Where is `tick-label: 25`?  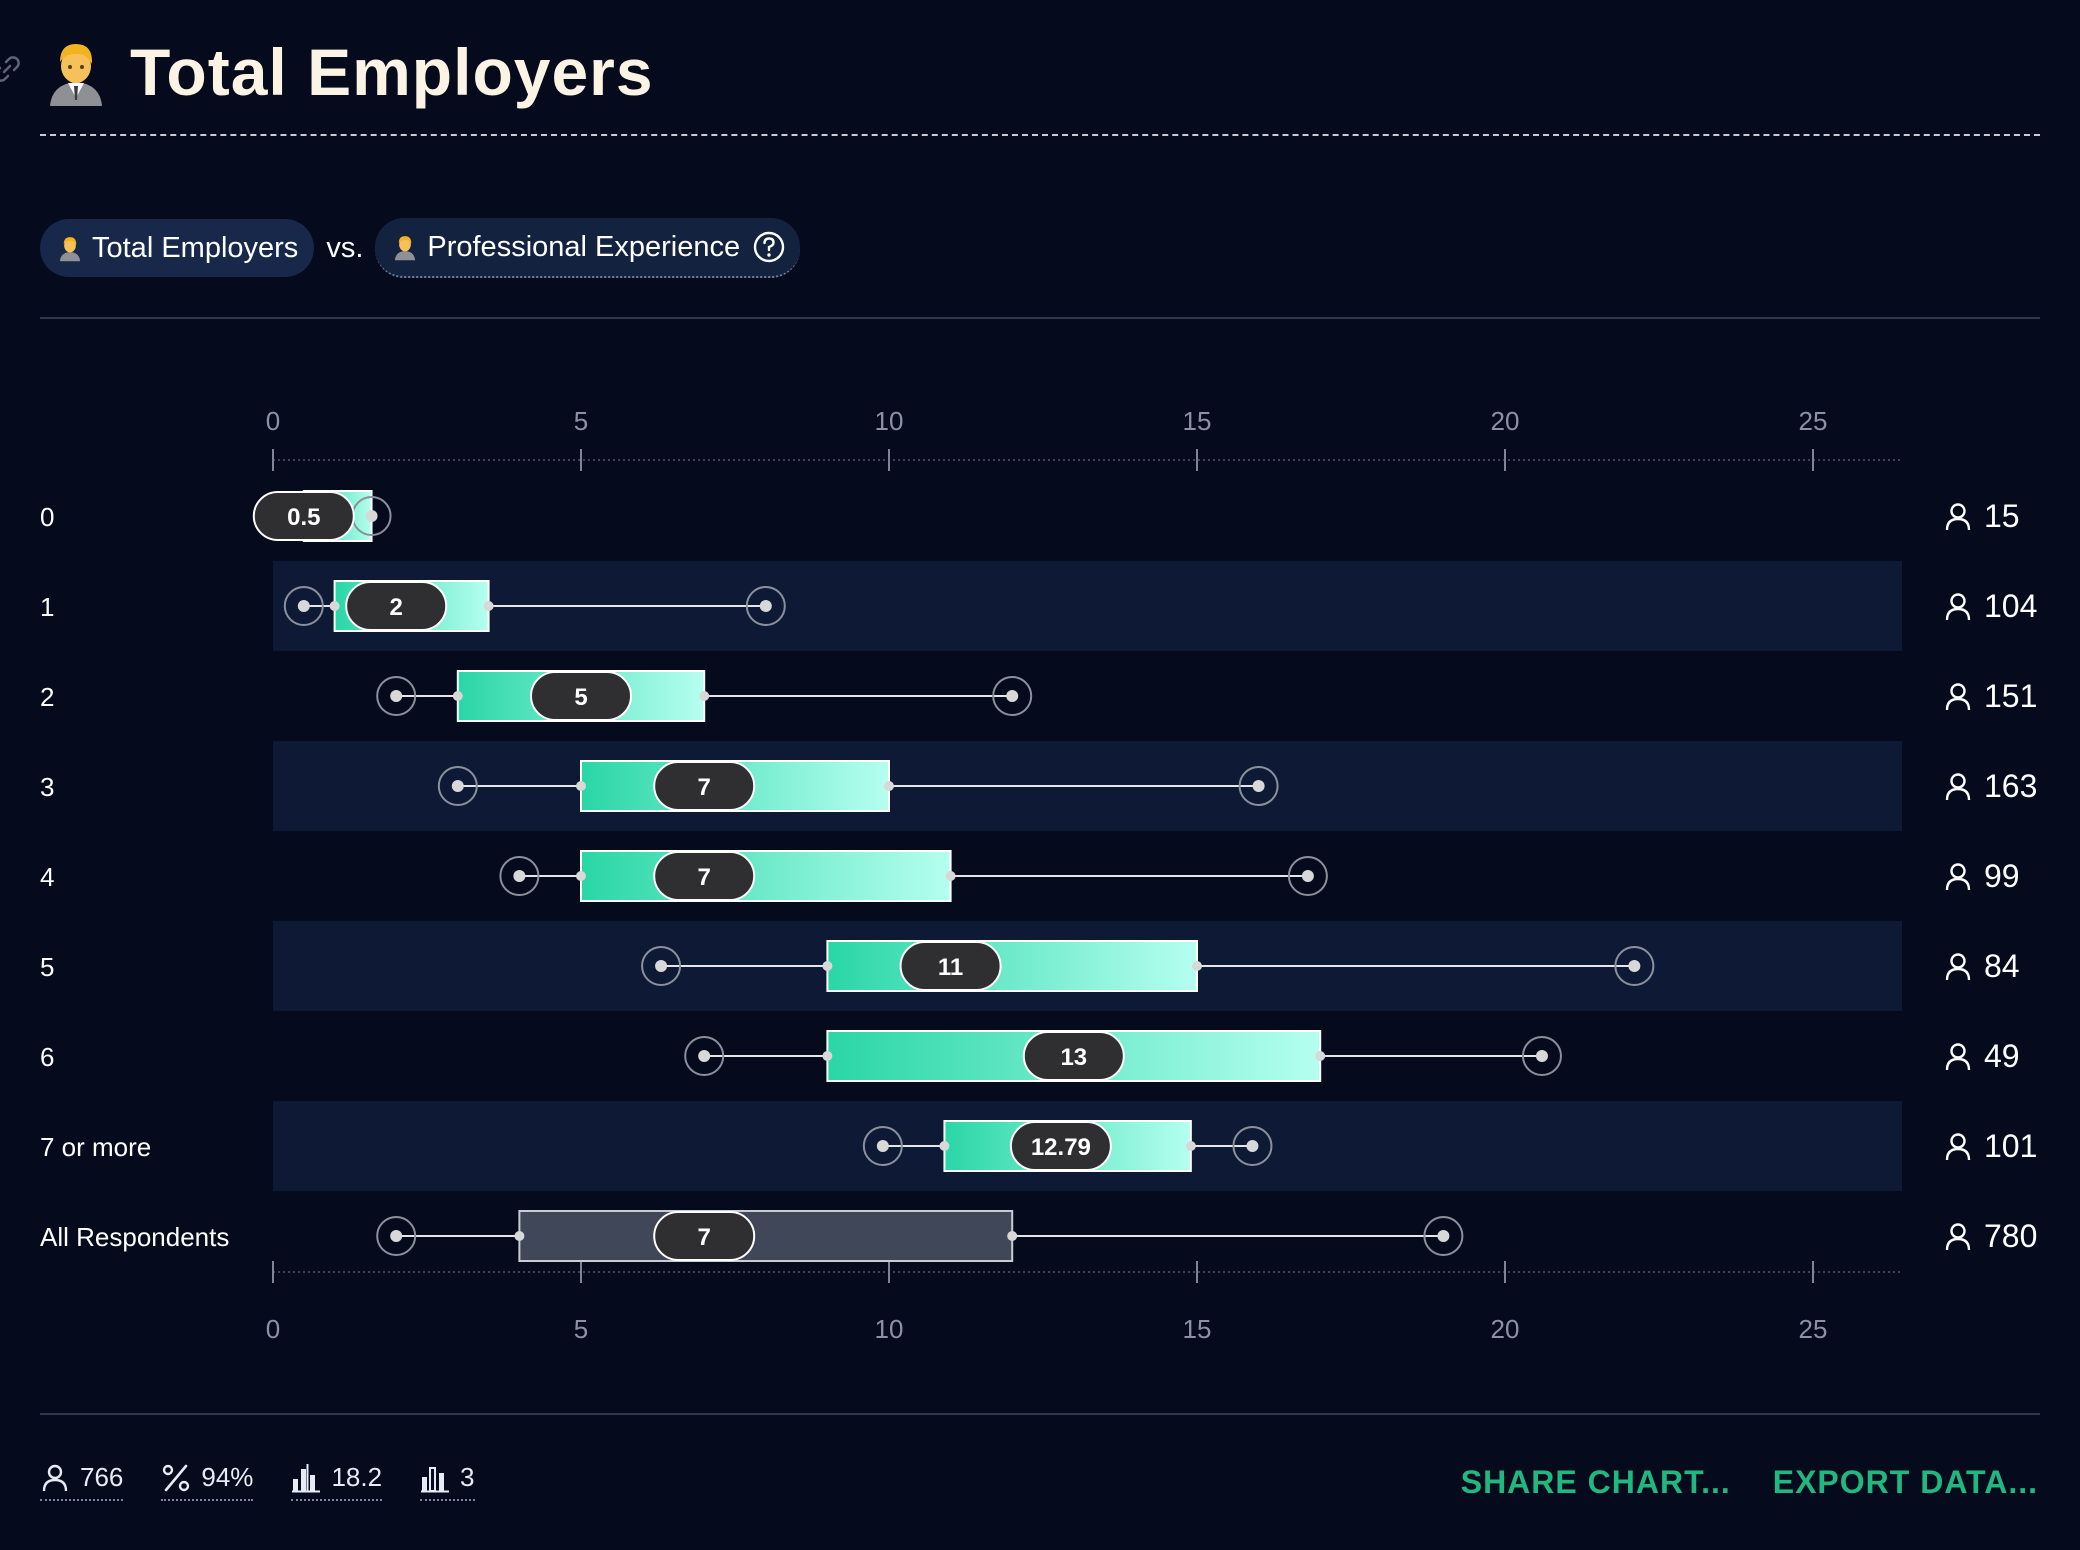 tick-label: 25 is located at coordinates (1813, 421).